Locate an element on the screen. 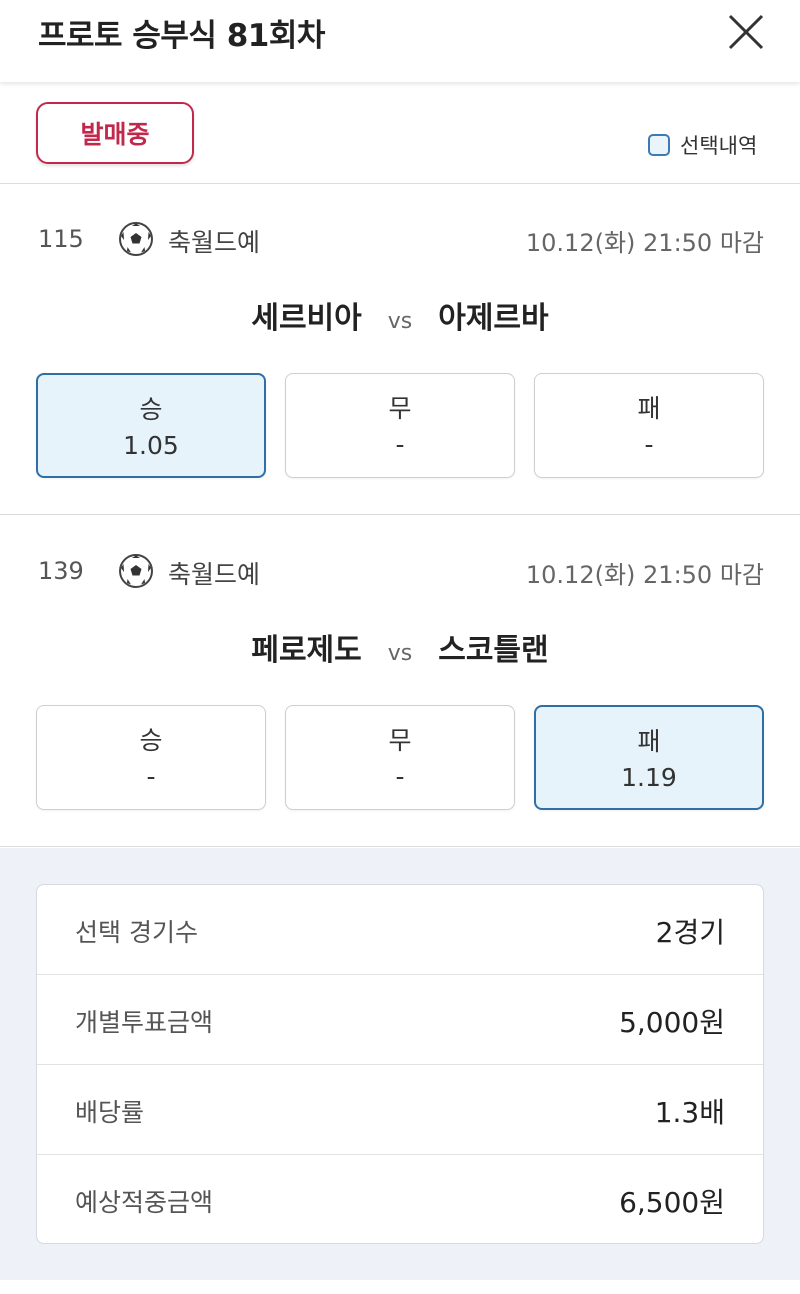  odds-value: 1.19 is located at coordinates (649, 777).